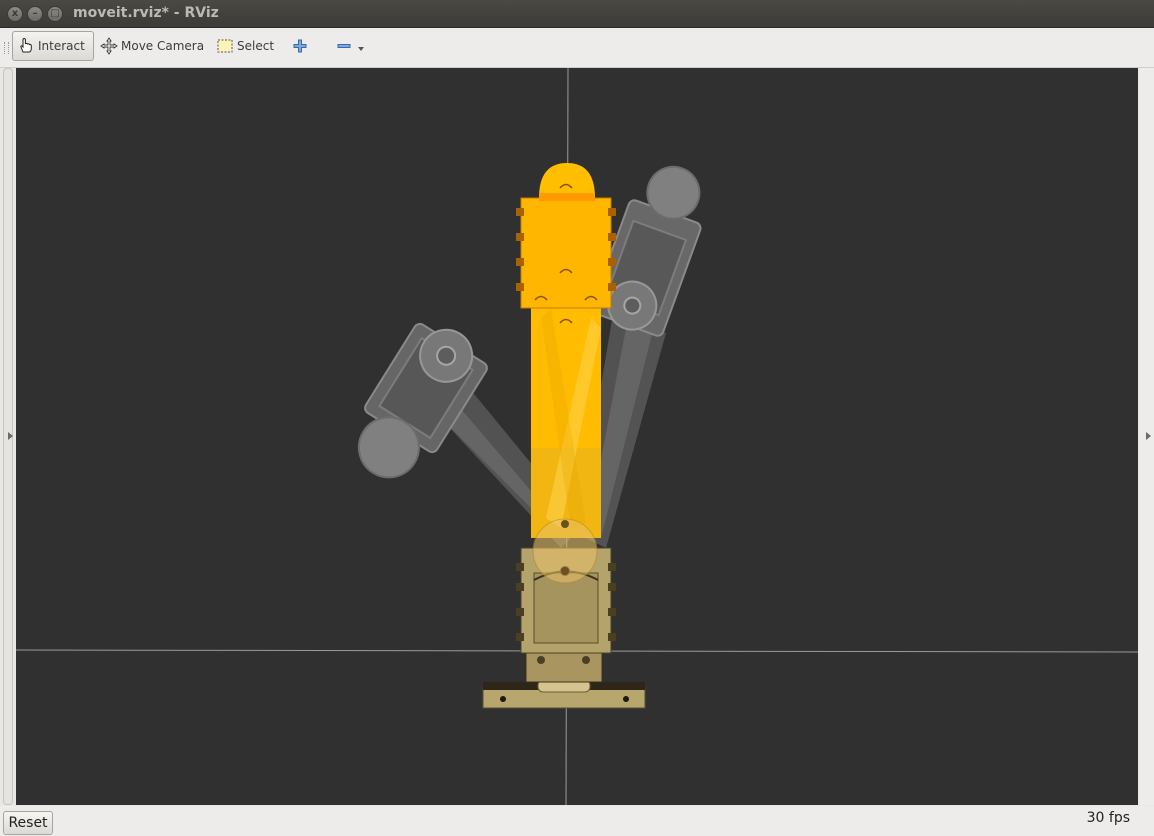  I want to click on select-tool-label: Select, so click(256, 46).